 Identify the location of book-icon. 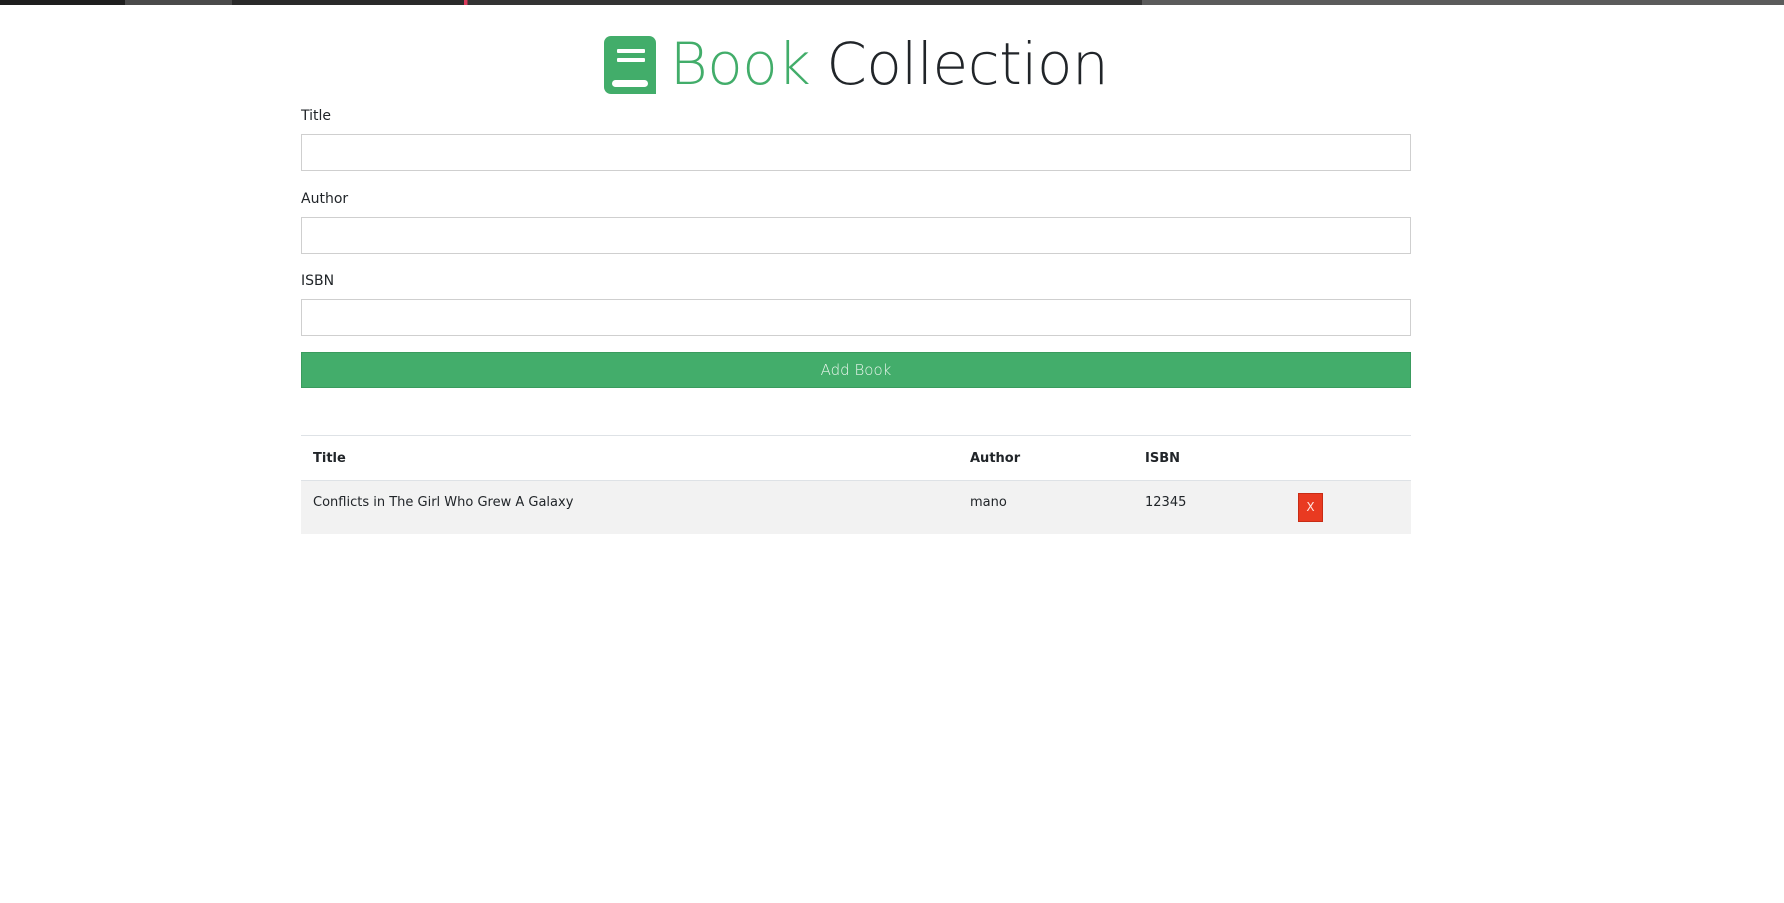
(629, 65).